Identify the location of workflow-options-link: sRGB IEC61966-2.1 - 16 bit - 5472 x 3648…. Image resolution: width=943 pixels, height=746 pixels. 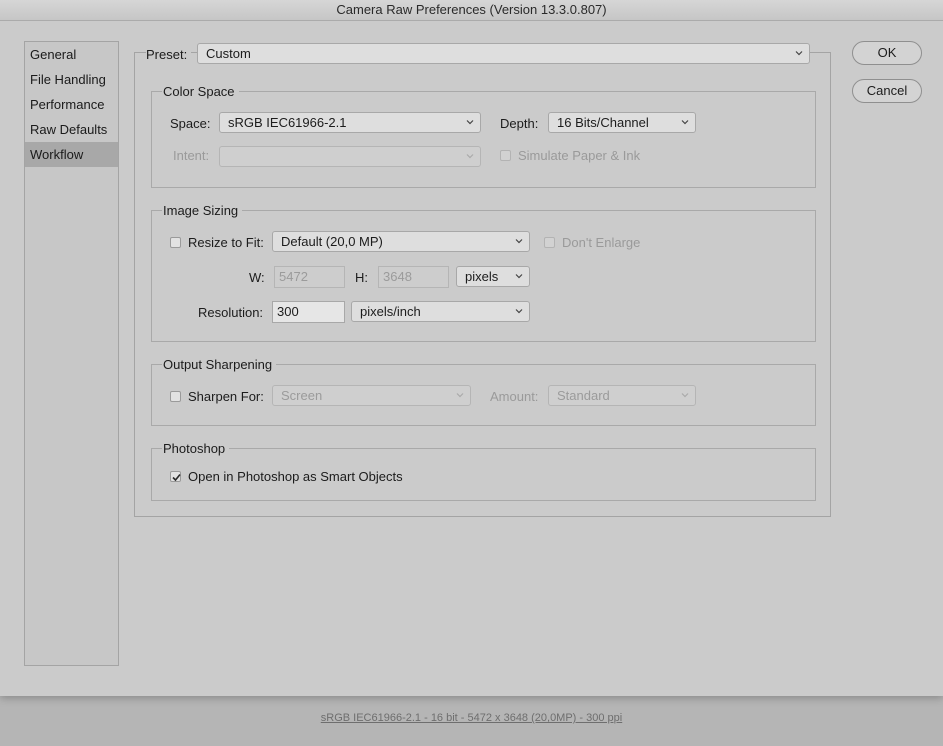
(471, 718).